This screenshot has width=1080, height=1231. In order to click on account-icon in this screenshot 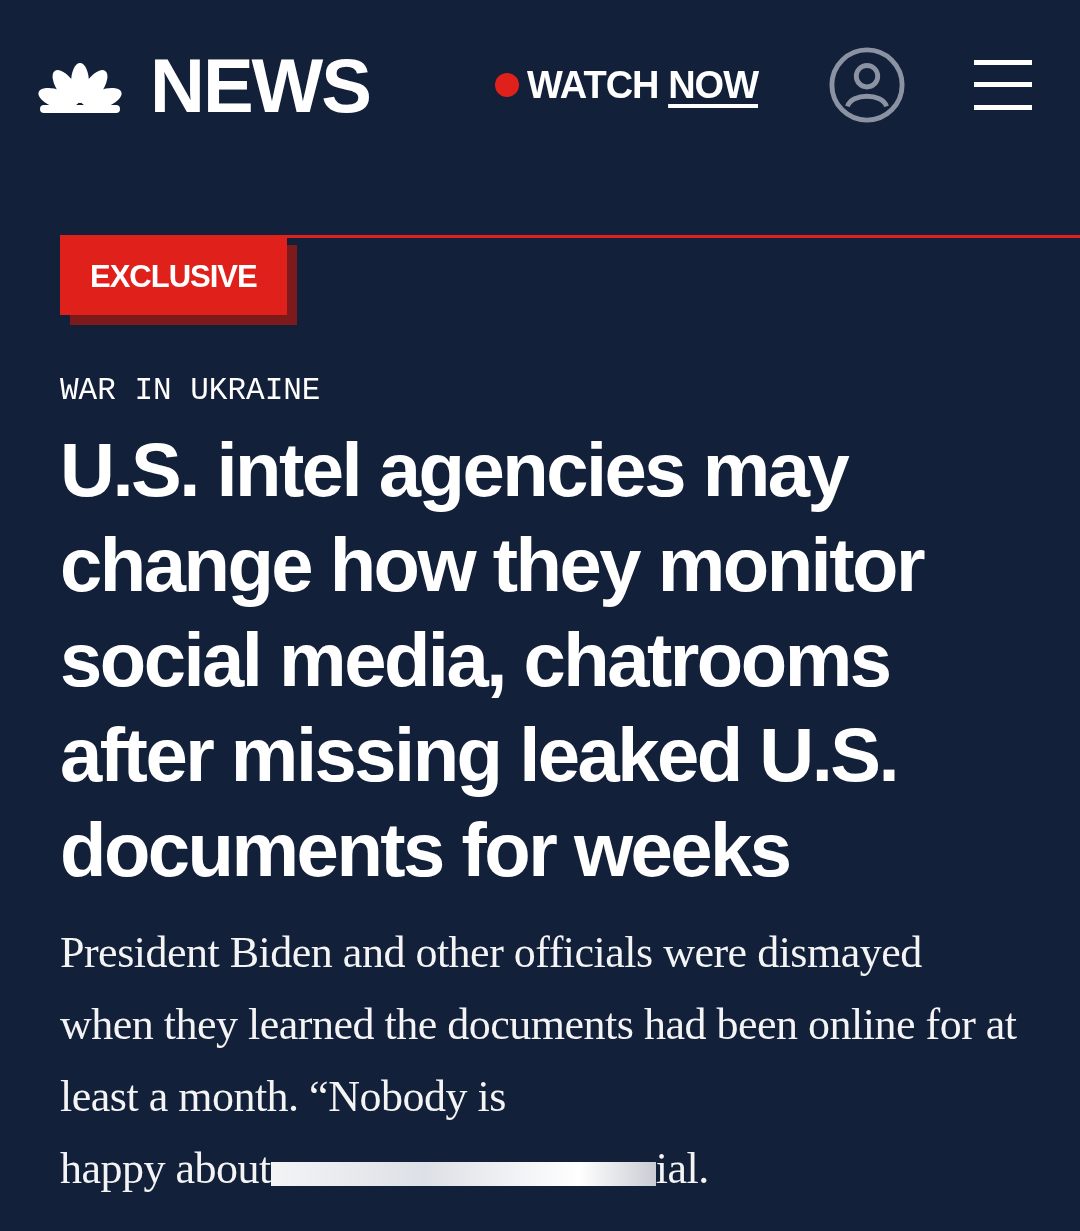, I will do `click(867, 85)`.